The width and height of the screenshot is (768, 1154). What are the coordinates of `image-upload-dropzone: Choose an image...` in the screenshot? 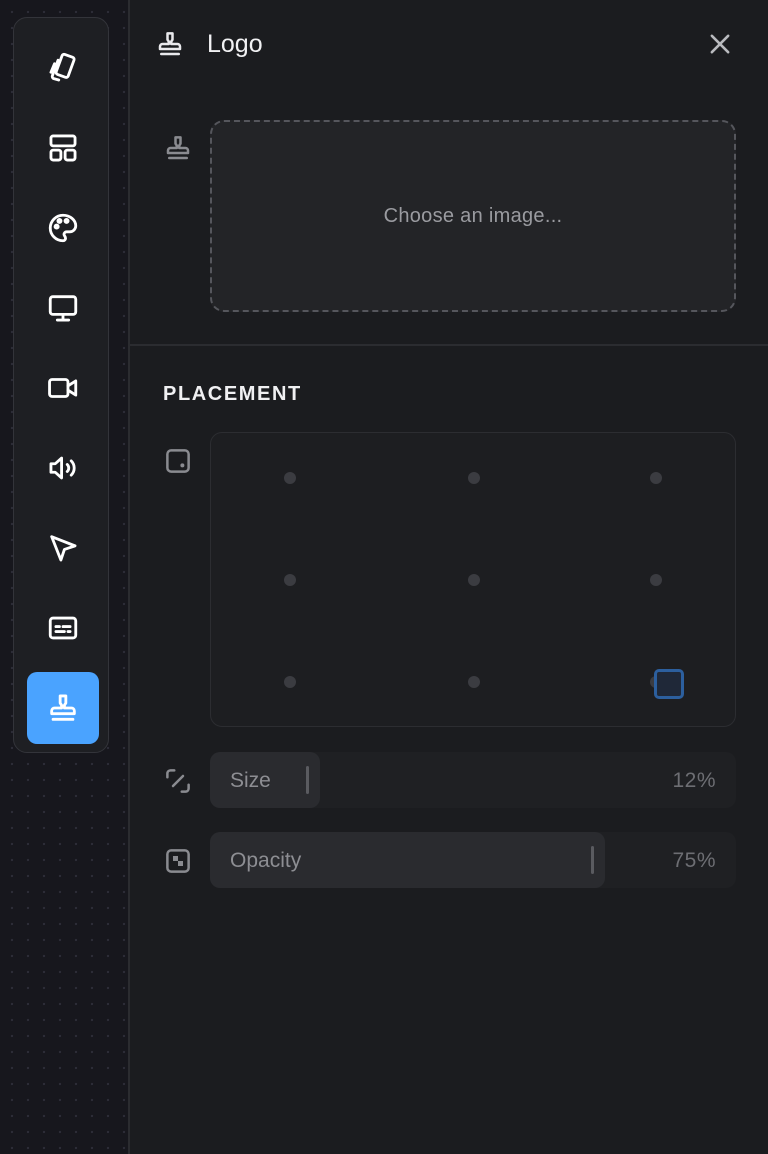 It's located at (473, 216).